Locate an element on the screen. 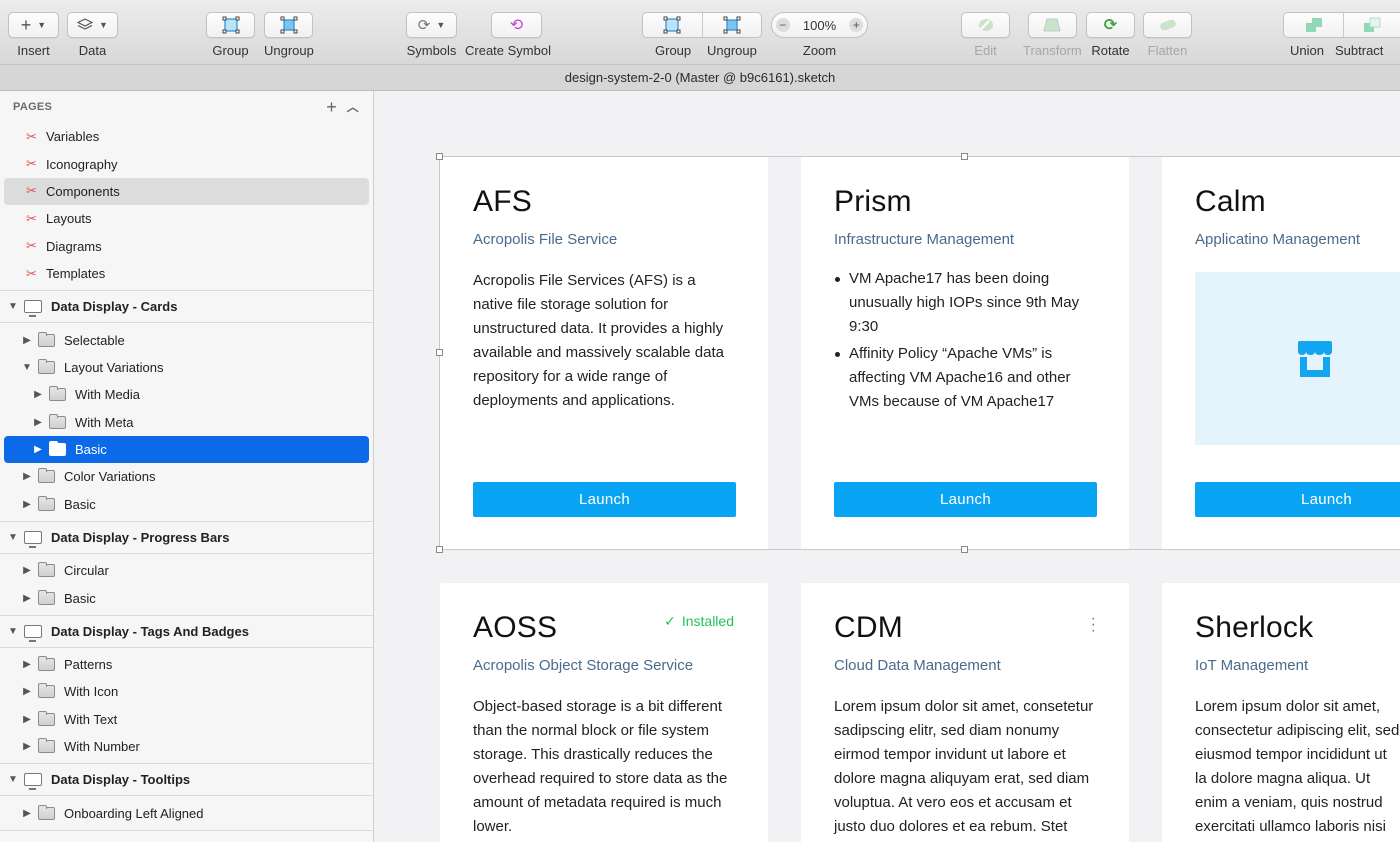 This screenshot has height=842, width=1400. layer-patterns: ▶ Patterns is located at coordinates (186, 664).